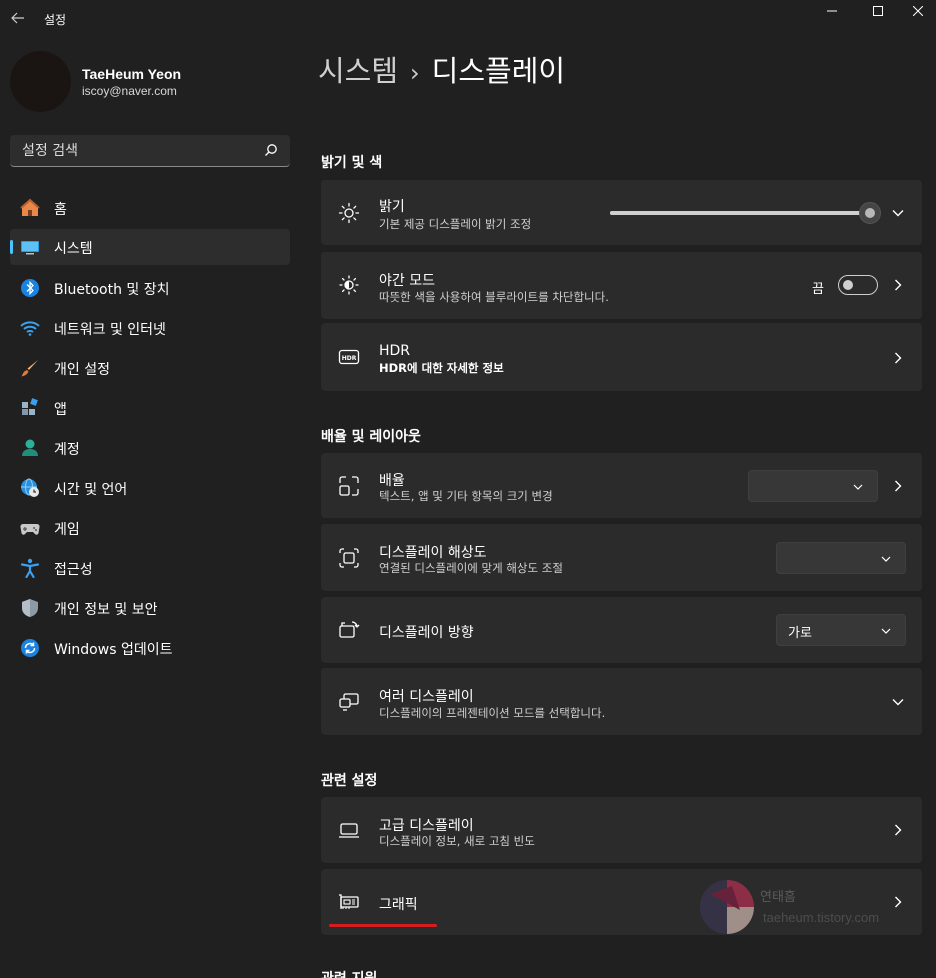 This screenshot has width=936, height=978. Describe the element at coordinates (150, 208) in the screenshot. I see `sidebar-item-home: 홈` at that location.